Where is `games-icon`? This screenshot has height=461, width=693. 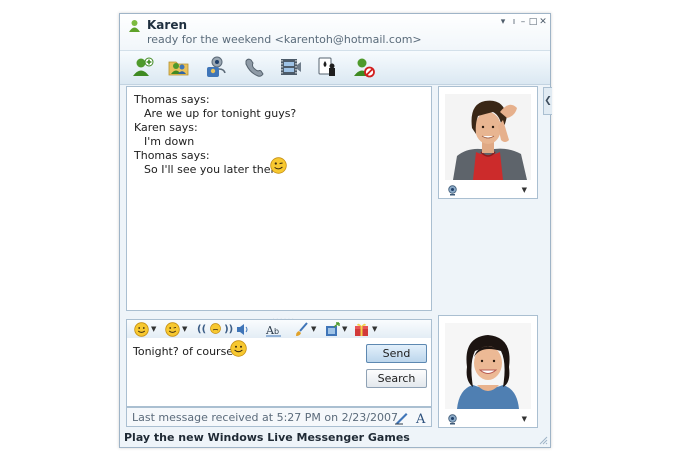 games-icon is located at coordinates (328, 67).